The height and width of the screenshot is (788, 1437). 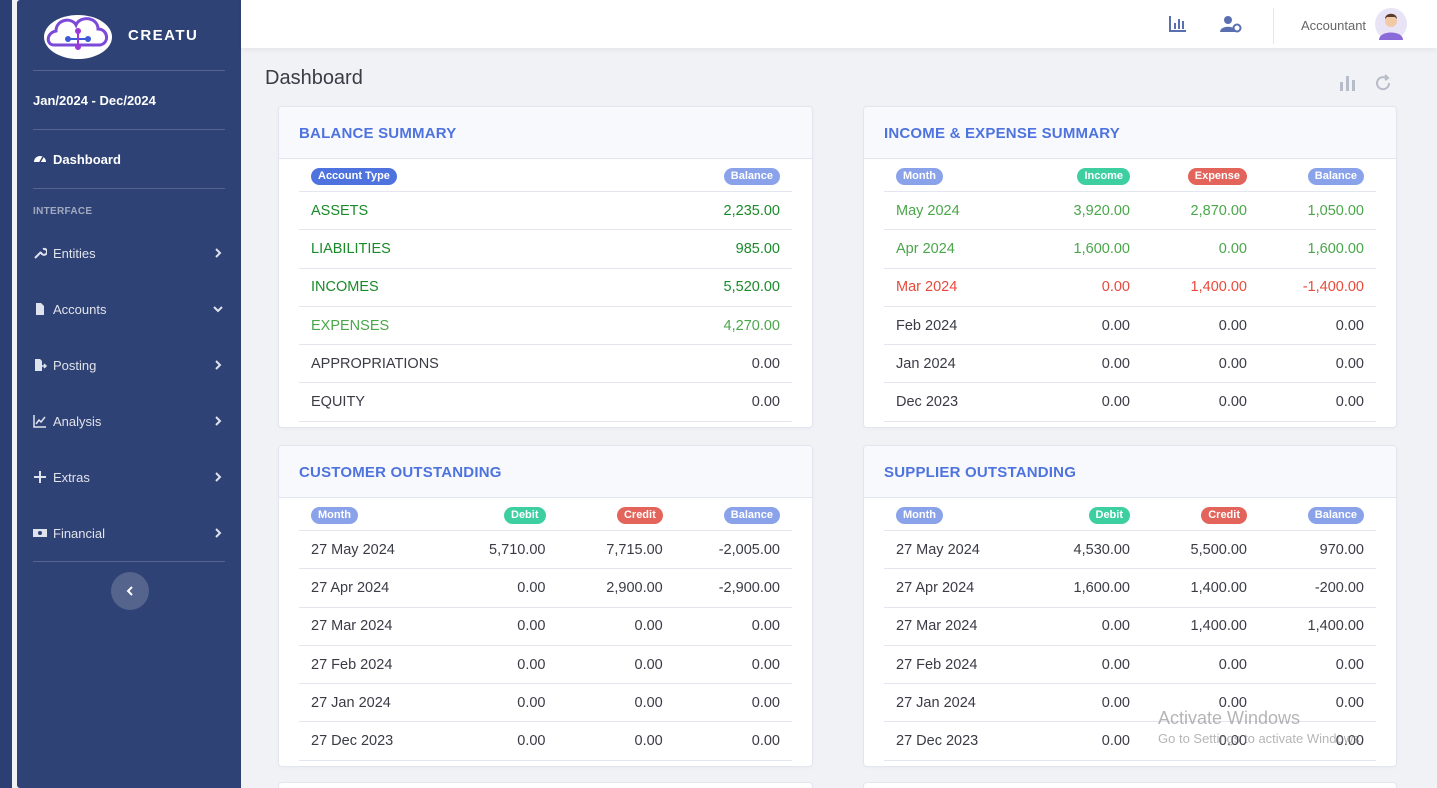 I want to click on table-row: INCOMES 5,520.00, so click(x=545, y=288).